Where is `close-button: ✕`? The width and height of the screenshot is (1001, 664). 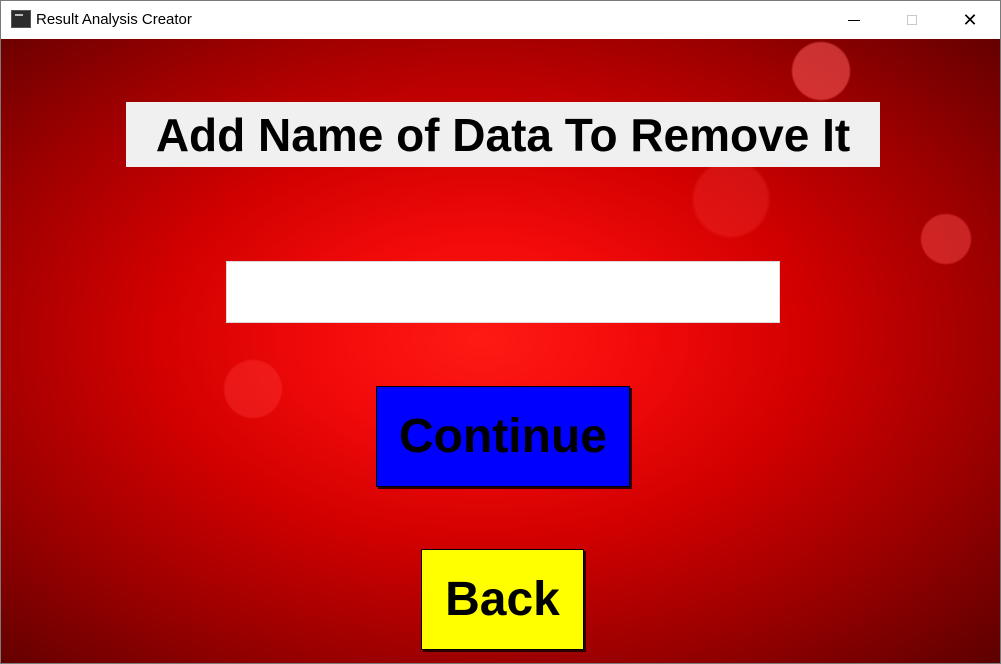 close-button: ✕ is located at coordinates (970, 20).